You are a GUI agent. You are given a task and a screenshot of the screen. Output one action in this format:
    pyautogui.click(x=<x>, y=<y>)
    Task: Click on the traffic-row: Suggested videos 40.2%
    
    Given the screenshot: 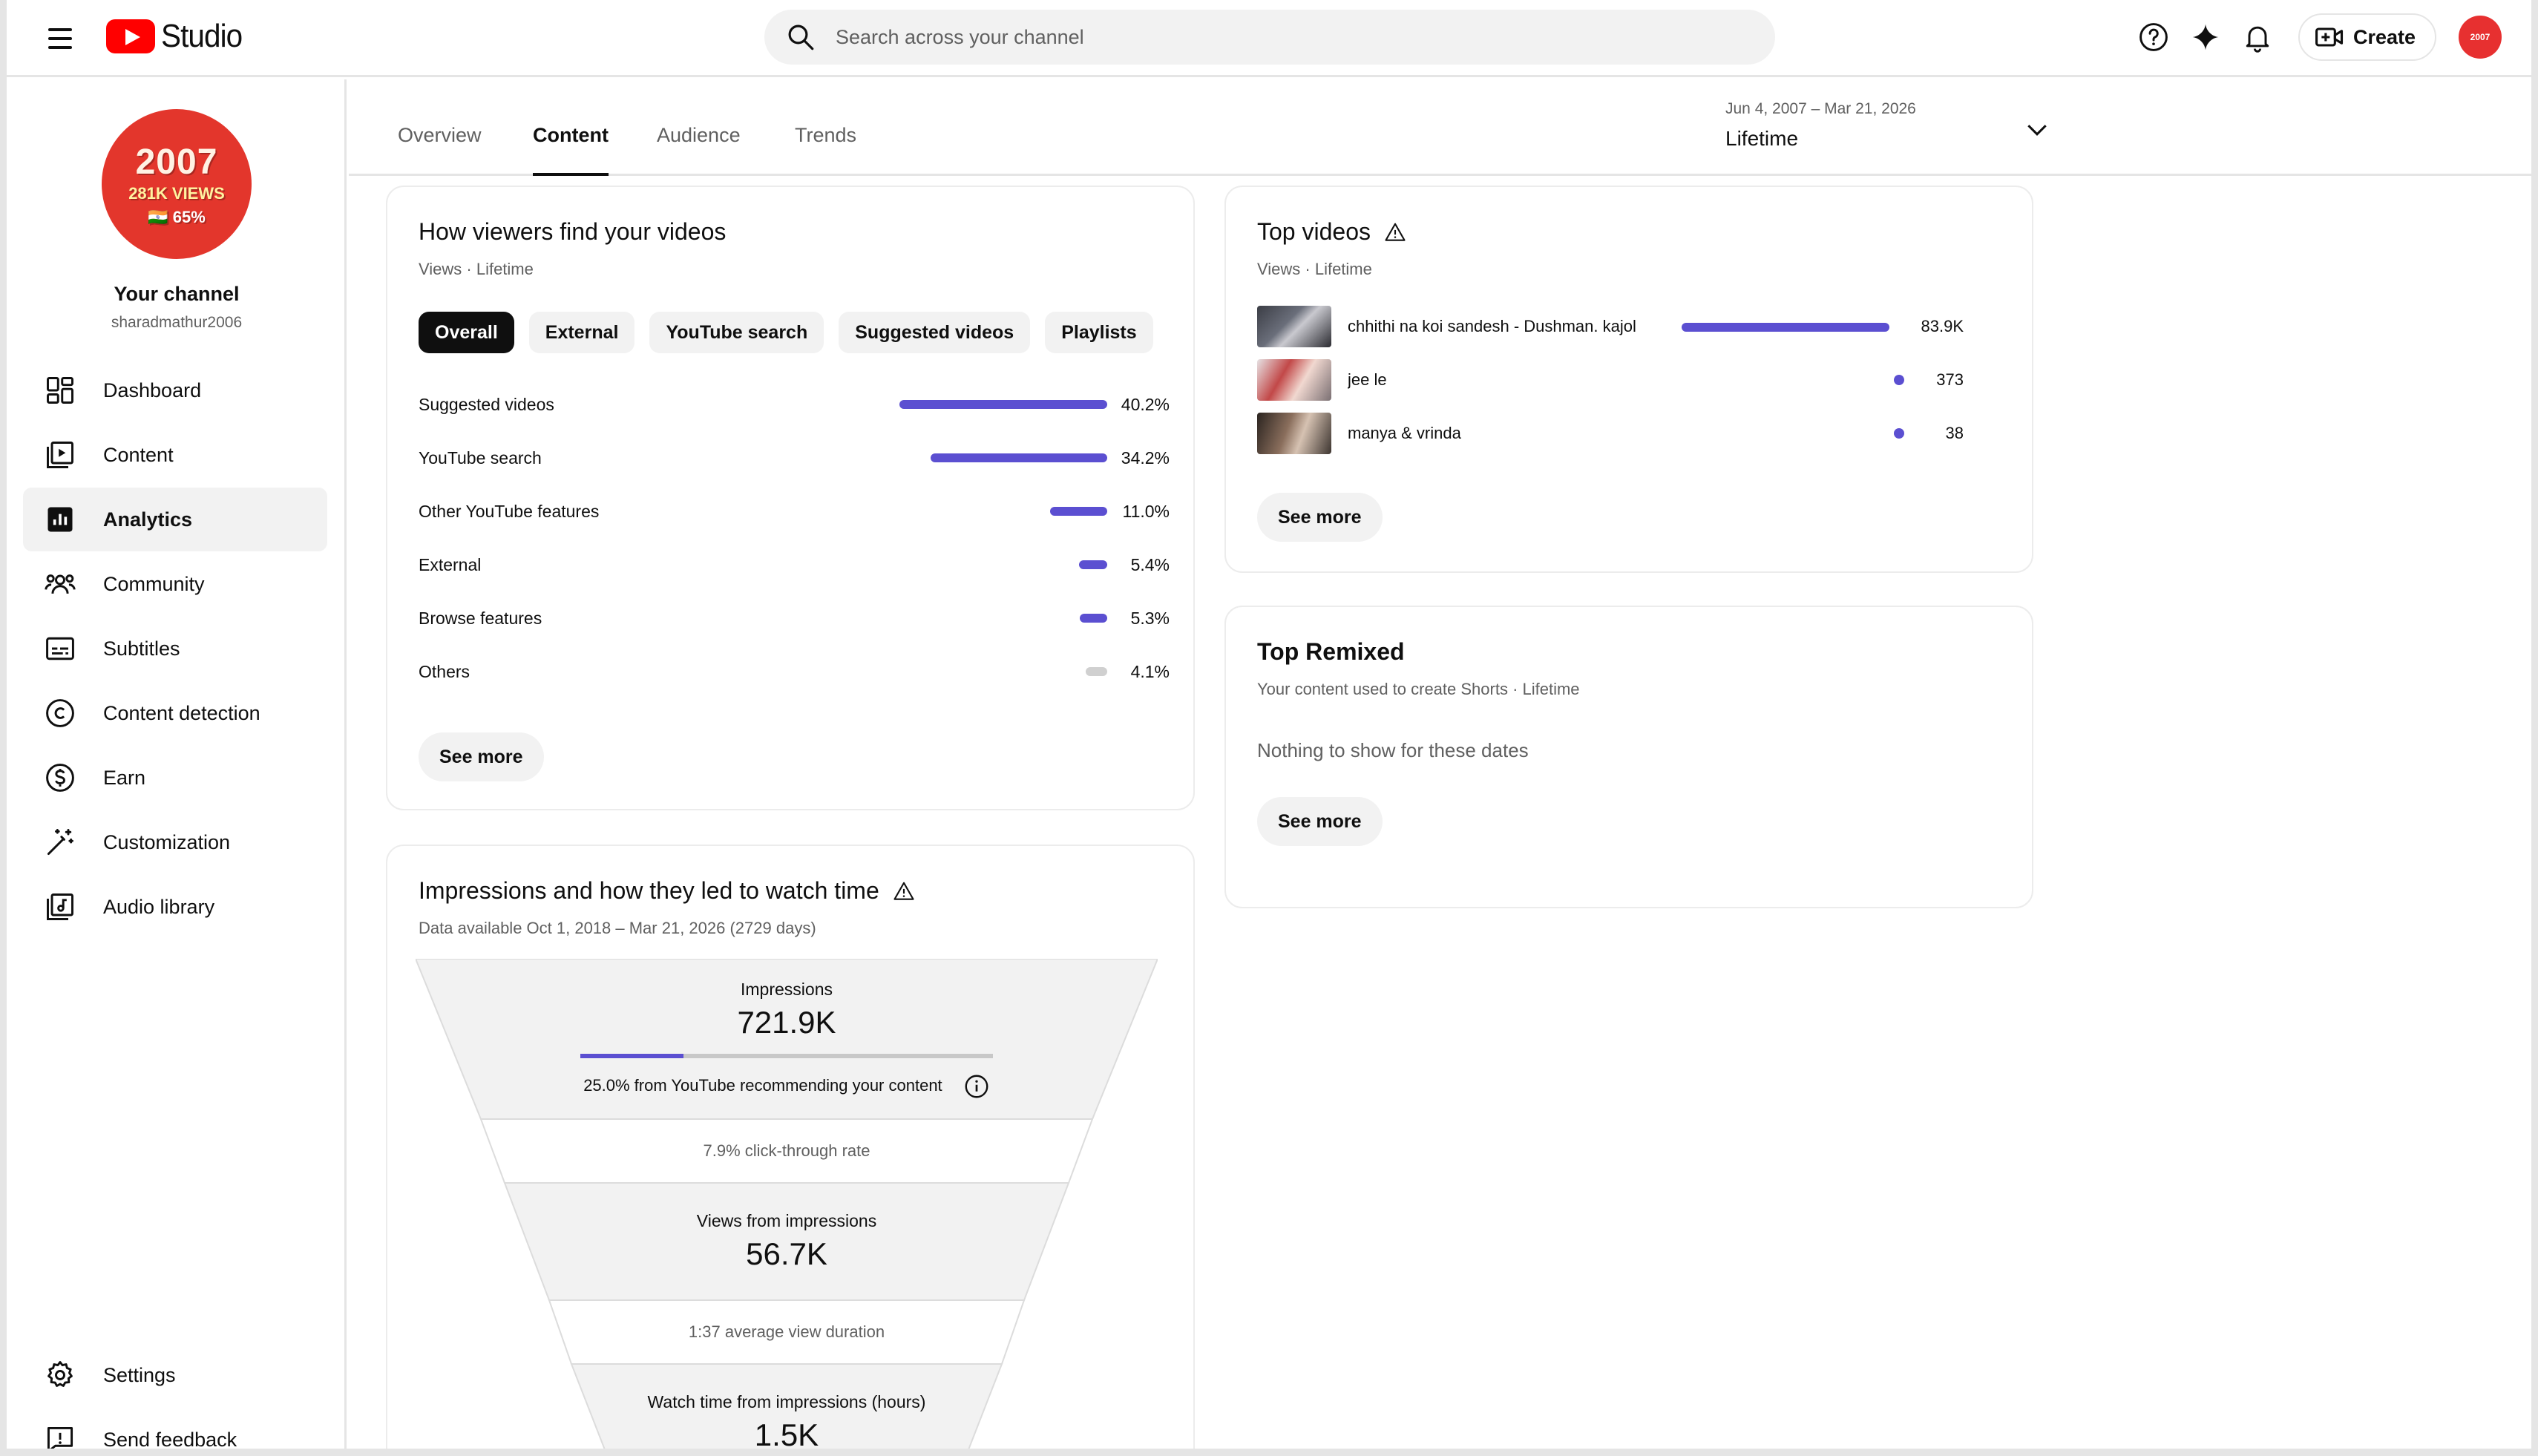 What is the action you would take?
    pyautogui.click(x=794, y=405)
    